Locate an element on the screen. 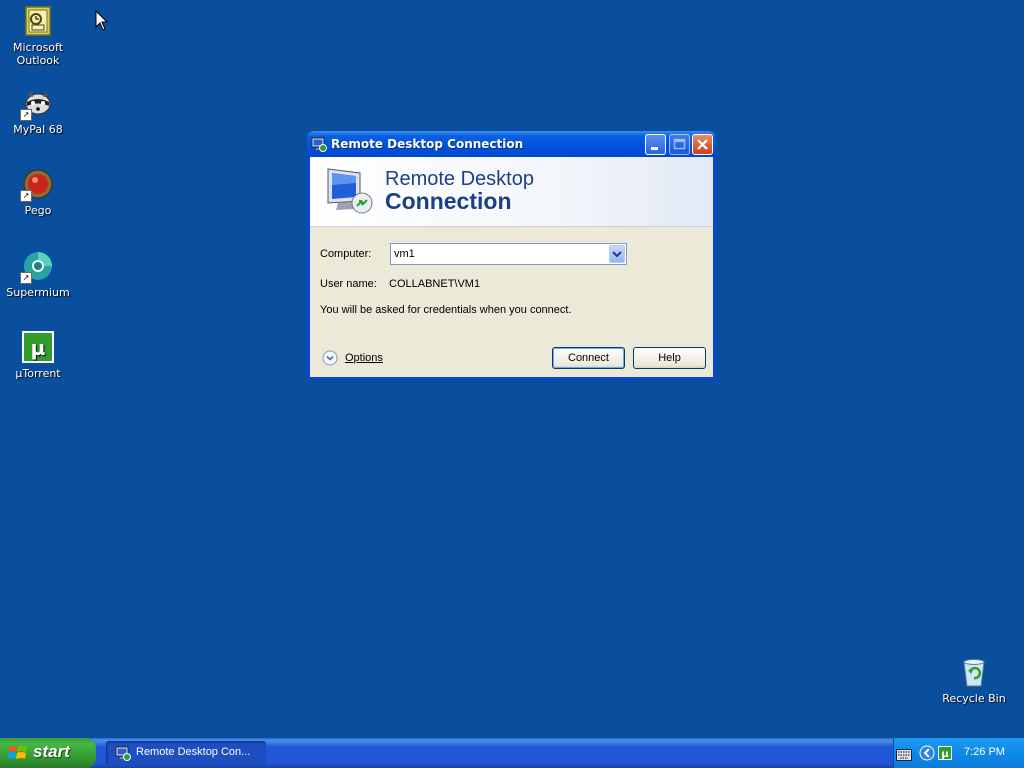 This screenshot has width=1024, height=768. close-button is located at coordinates (702, 144).